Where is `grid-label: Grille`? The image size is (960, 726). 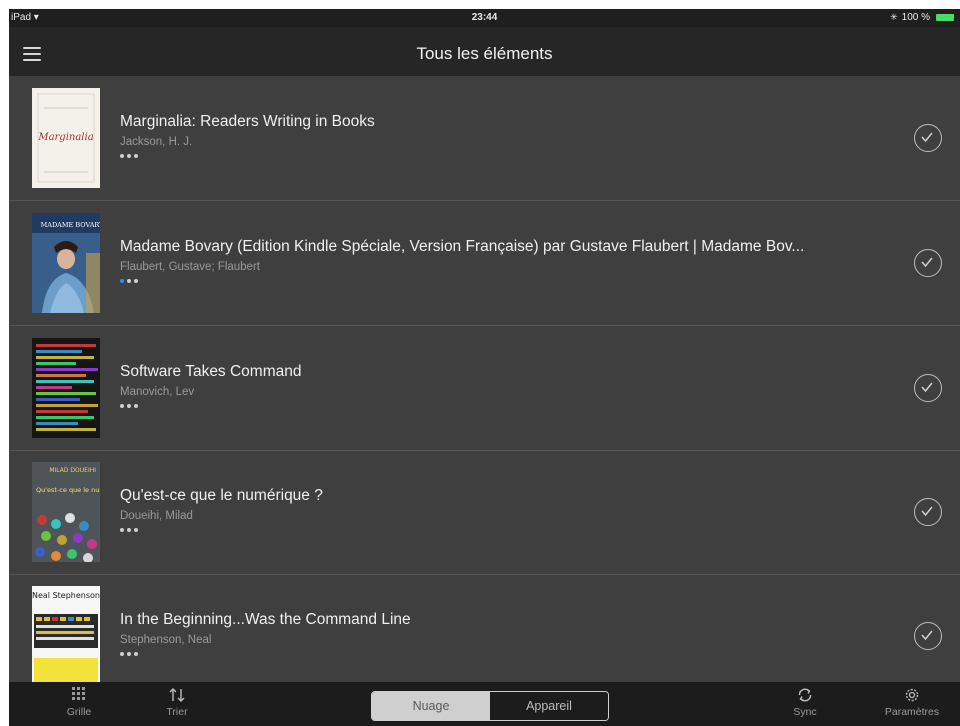 grid-label: Grille is located at coordinates (79, 712).